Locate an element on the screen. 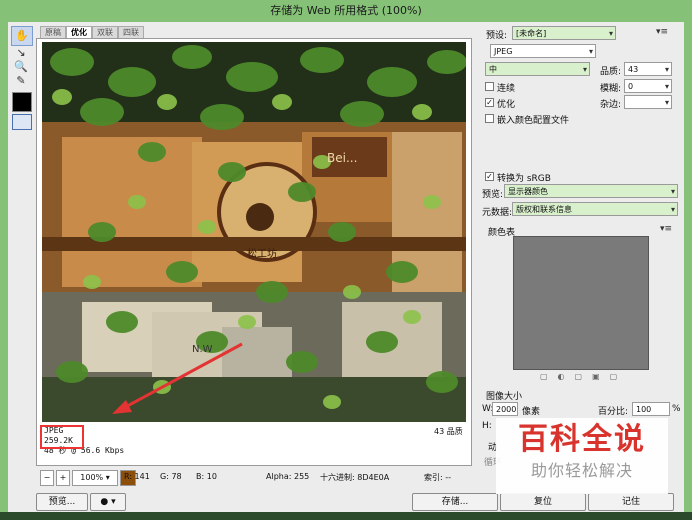 The image size is (692, 520). toggle-slices-icon is located at coordinates (22, 122).